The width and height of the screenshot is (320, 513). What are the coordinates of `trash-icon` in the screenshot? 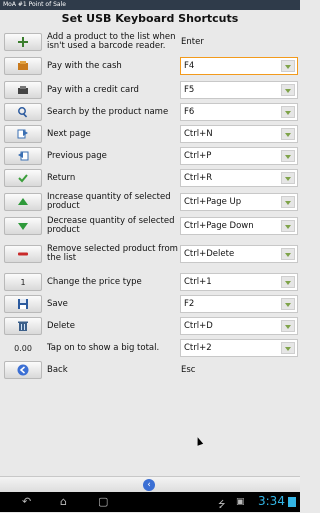 It's located at (23, 326).